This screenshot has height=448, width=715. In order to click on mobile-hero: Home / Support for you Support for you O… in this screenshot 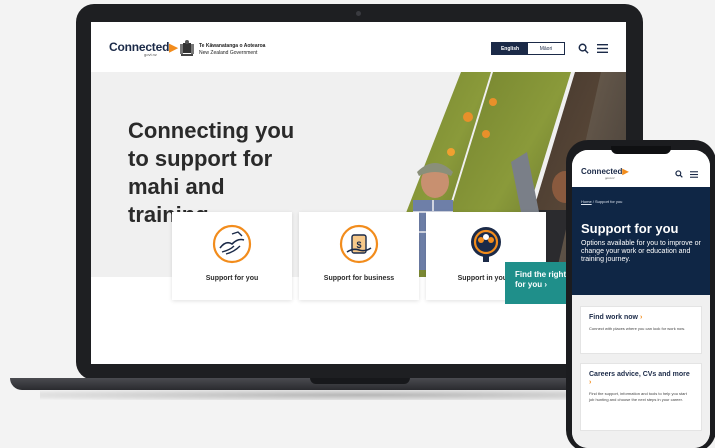, I will do `click(641, 241)`.